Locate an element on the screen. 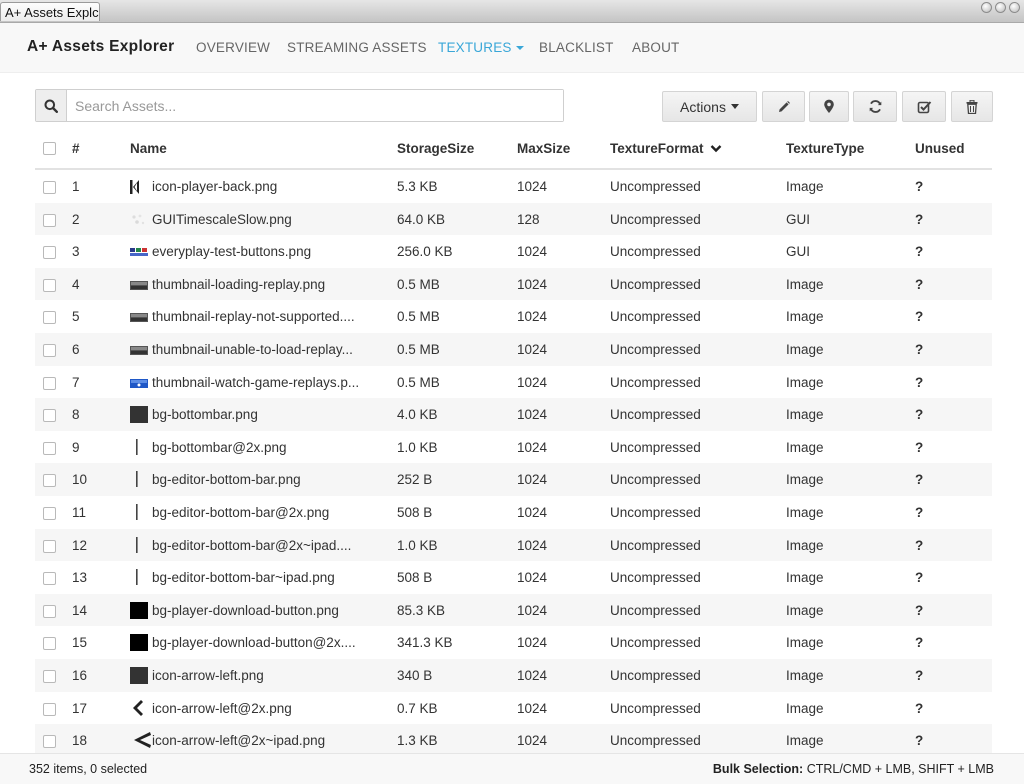 The image size is (1024, 784). refresh-icon is located at coordinates (875, 106).